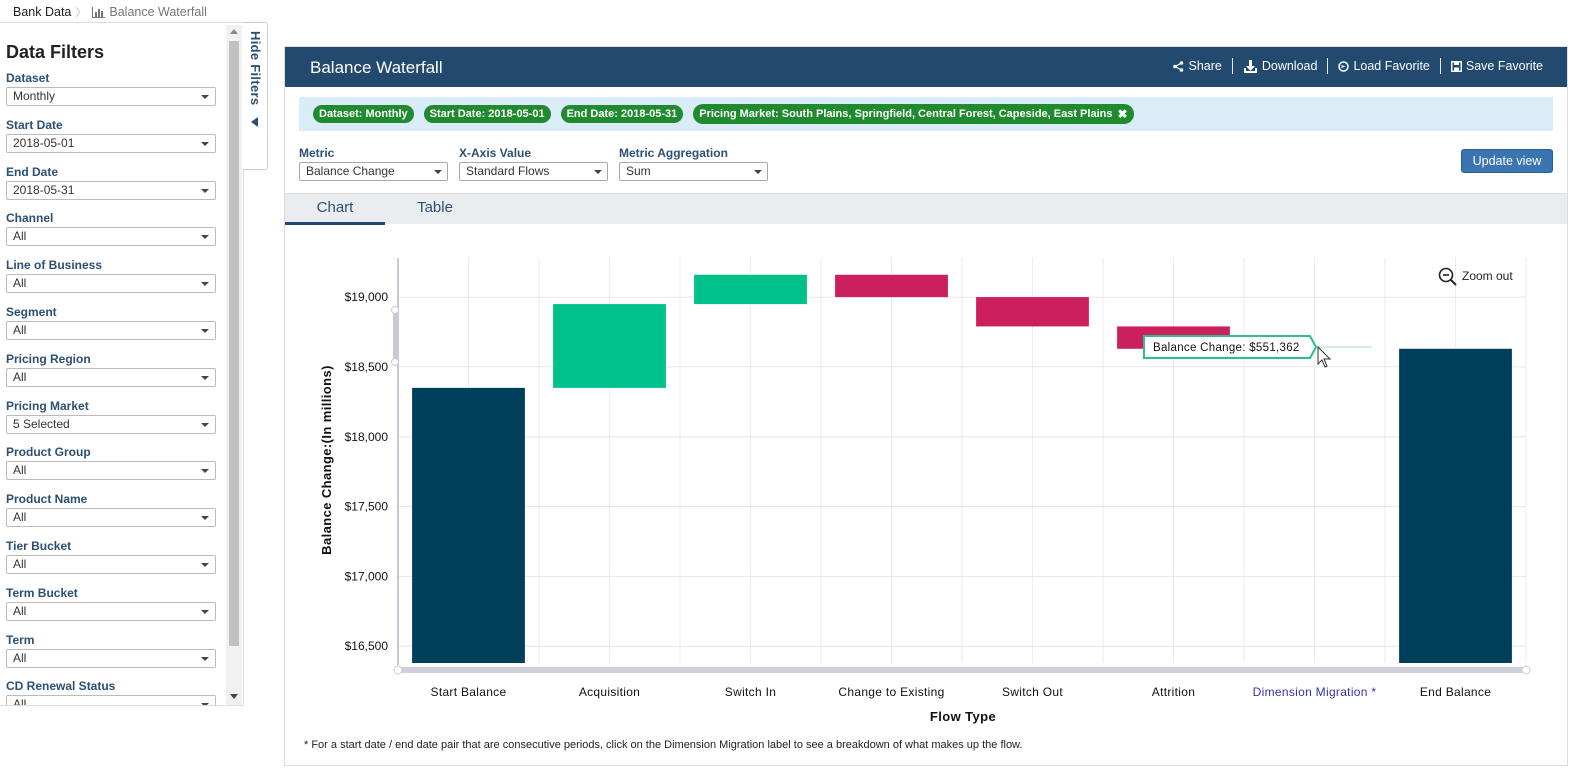 This screenshot has width=1576, height=770. I want to click on load-icon, so click(1344, 66).